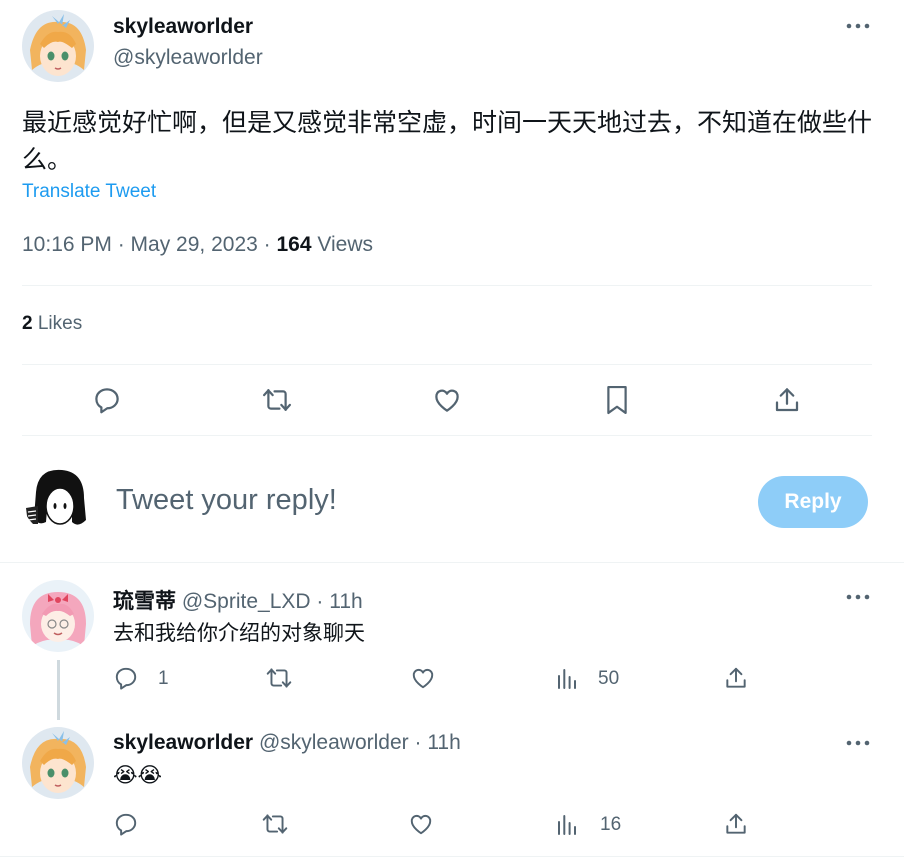  Describe the element at coordinates (813, 502) in the screenshot. I see `reply-button: Reply` at that location.